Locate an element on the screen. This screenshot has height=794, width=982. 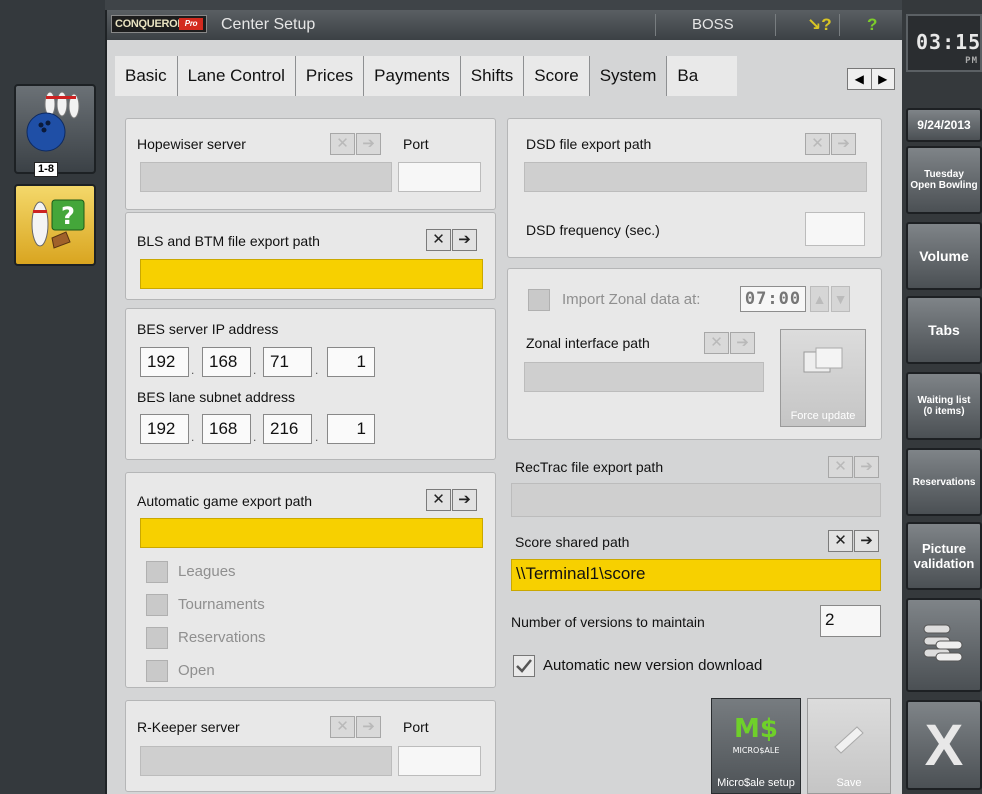
date-button: 9/24/2013 is located at coordinates (944, 125).